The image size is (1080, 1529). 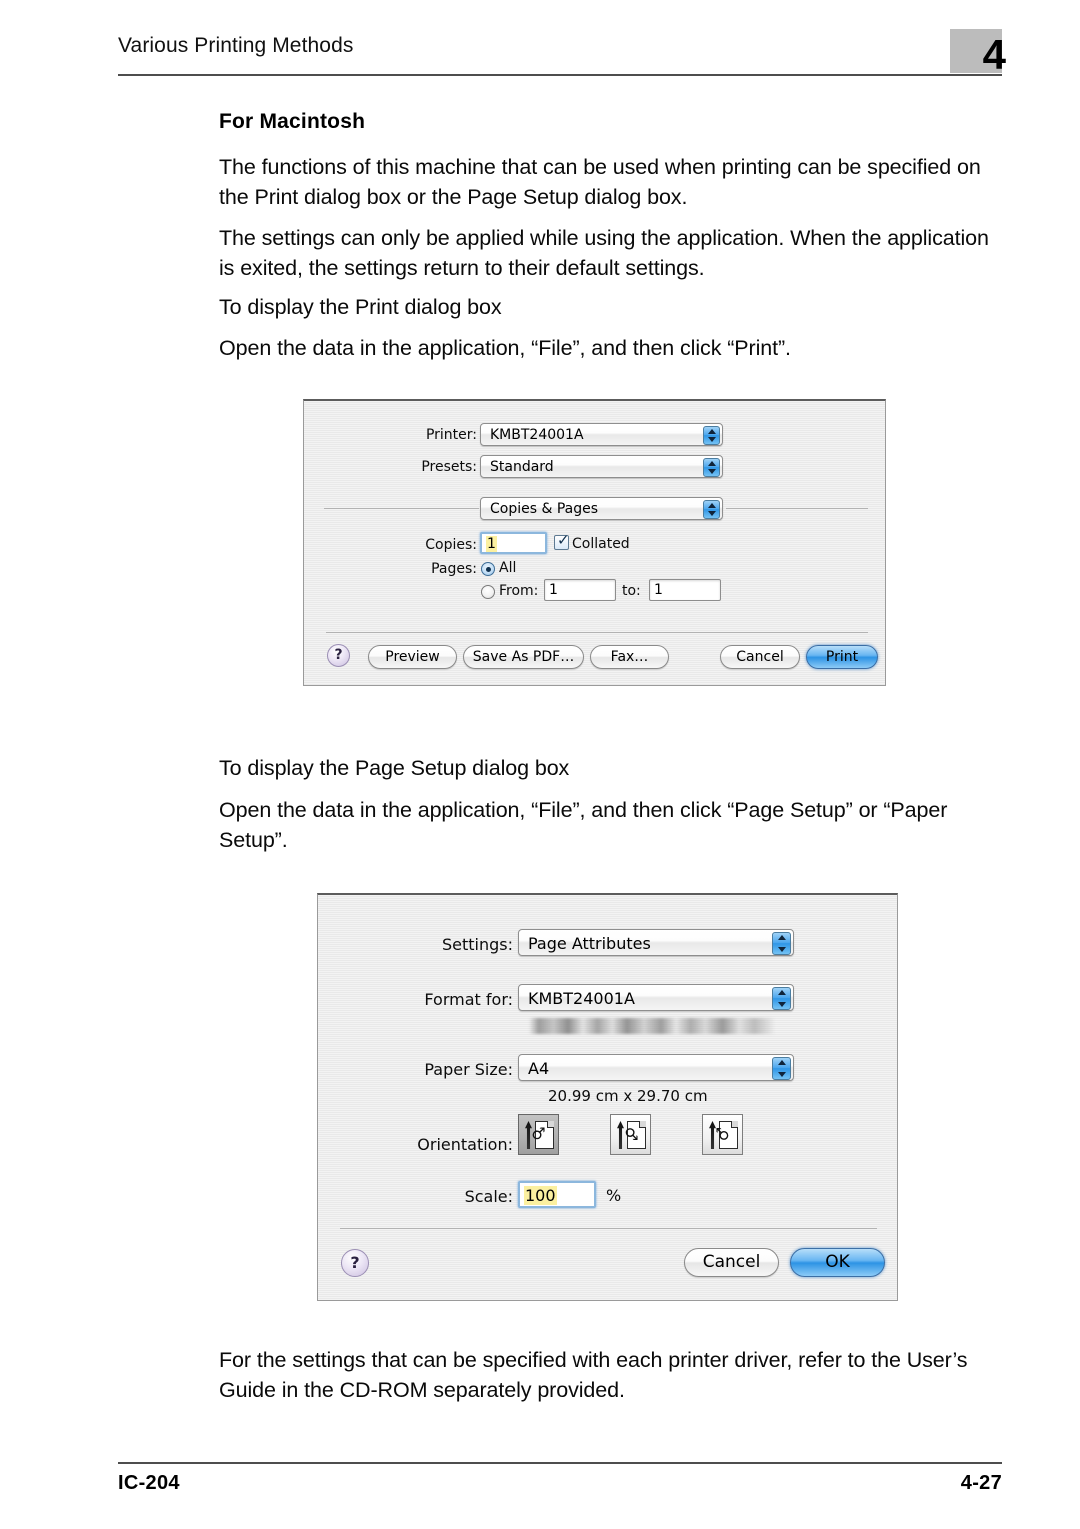 What do you see at coordinates (401, 508) in the screenshot?
I see `pane-rule-left` at bounding box center [401, 508].